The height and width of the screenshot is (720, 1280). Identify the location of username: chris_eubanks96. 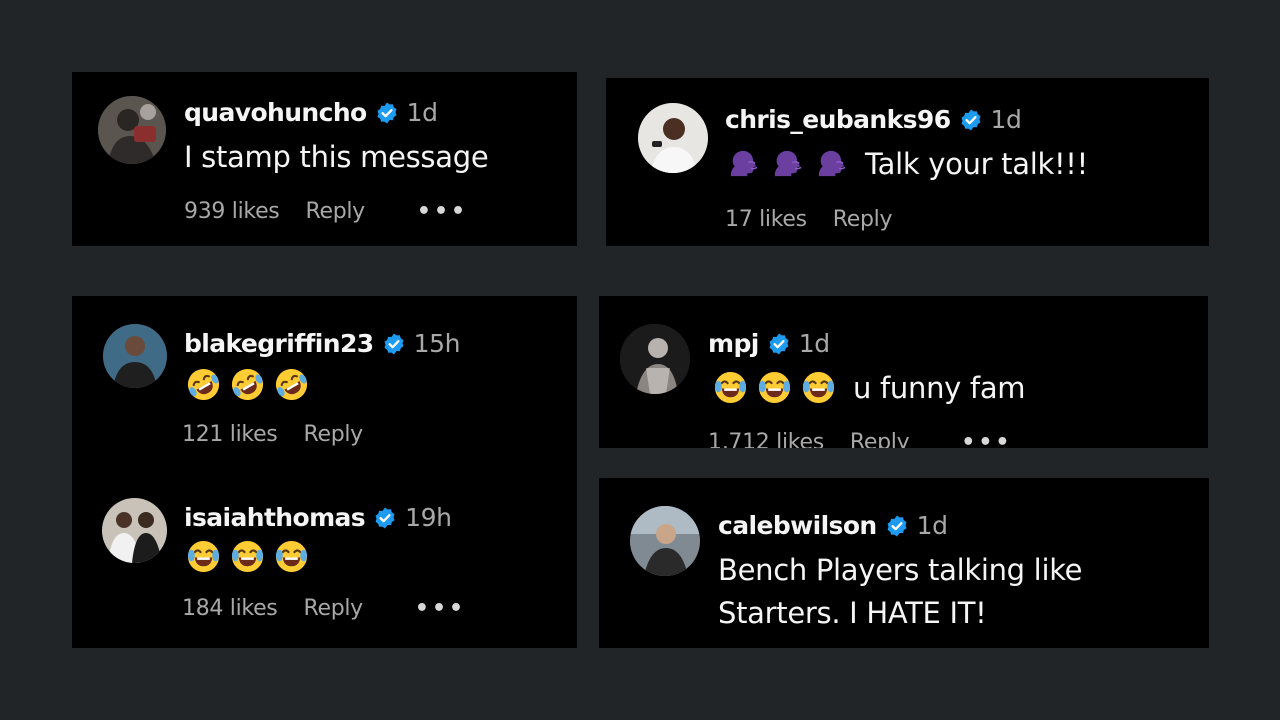
(838, 119).